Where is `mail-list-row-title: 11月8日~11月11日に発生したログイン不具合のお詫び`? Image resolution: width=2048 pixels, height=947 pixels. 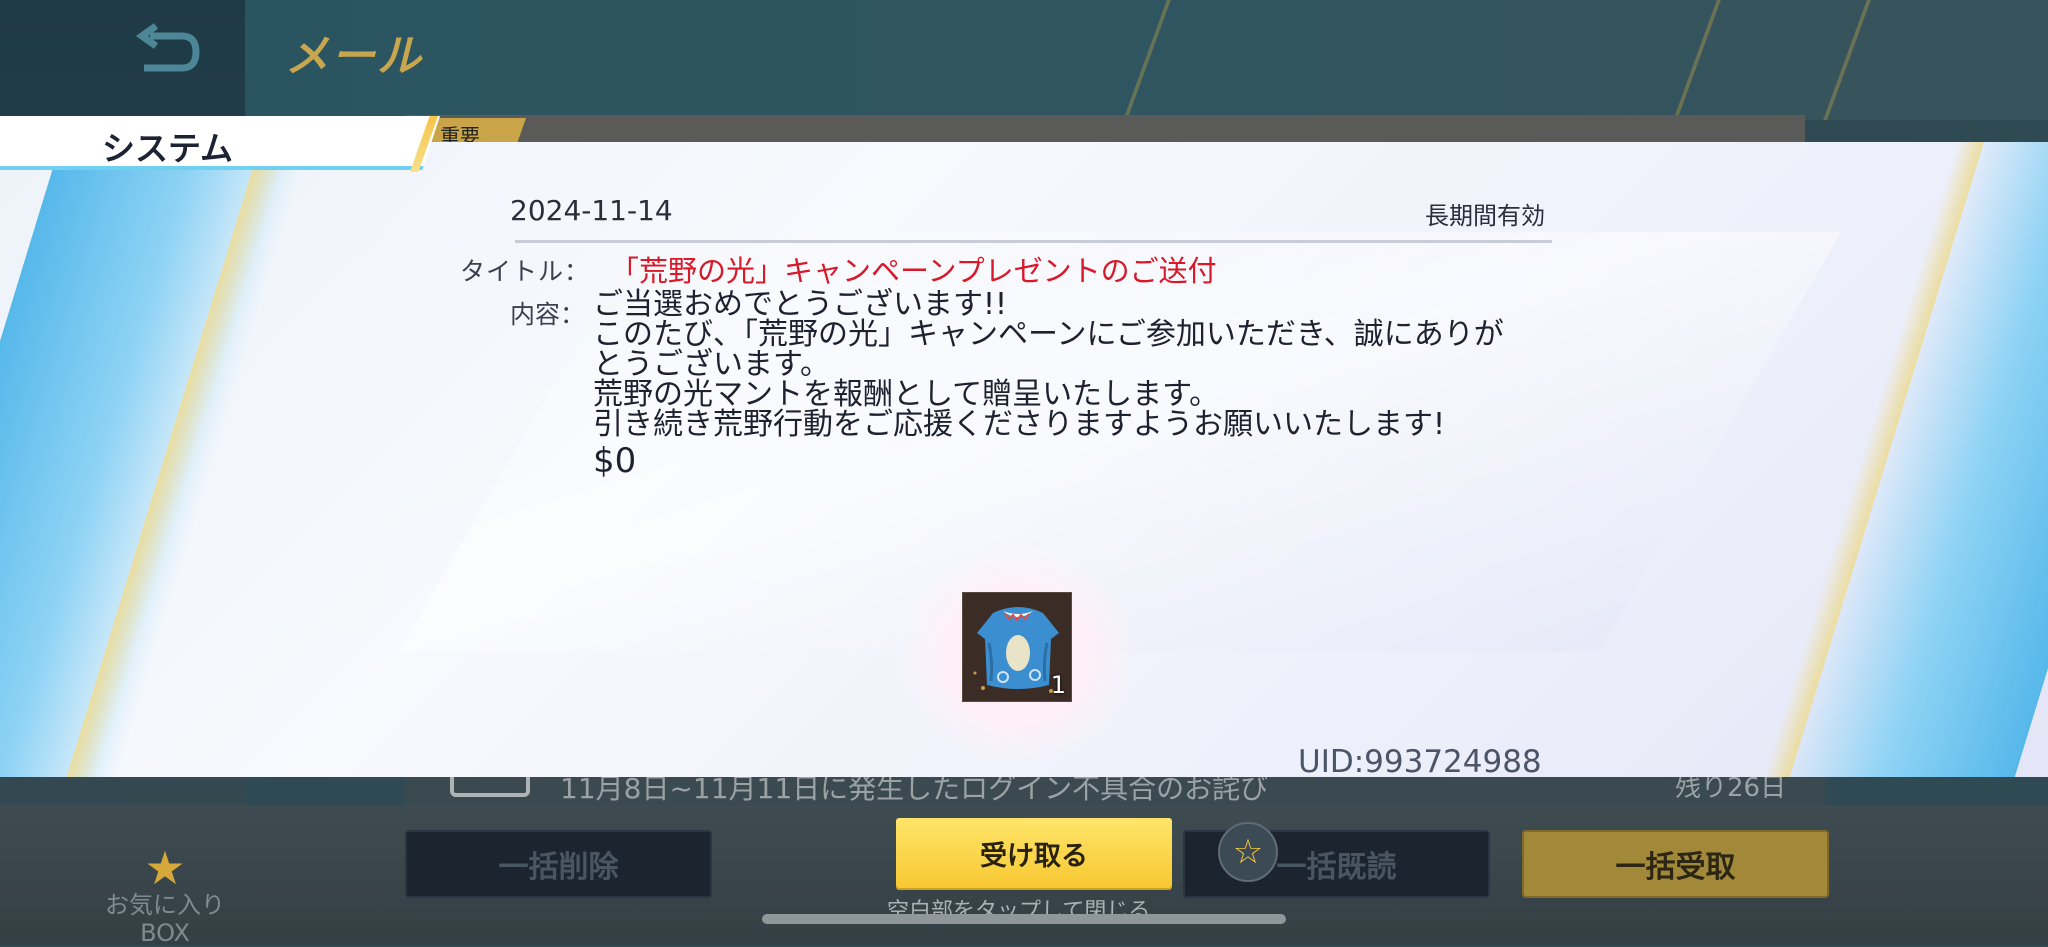 mail-list-row-title: 11月8日~11月11日に発生したログイン不具合のお詫び is located at coordinates (914, 791).